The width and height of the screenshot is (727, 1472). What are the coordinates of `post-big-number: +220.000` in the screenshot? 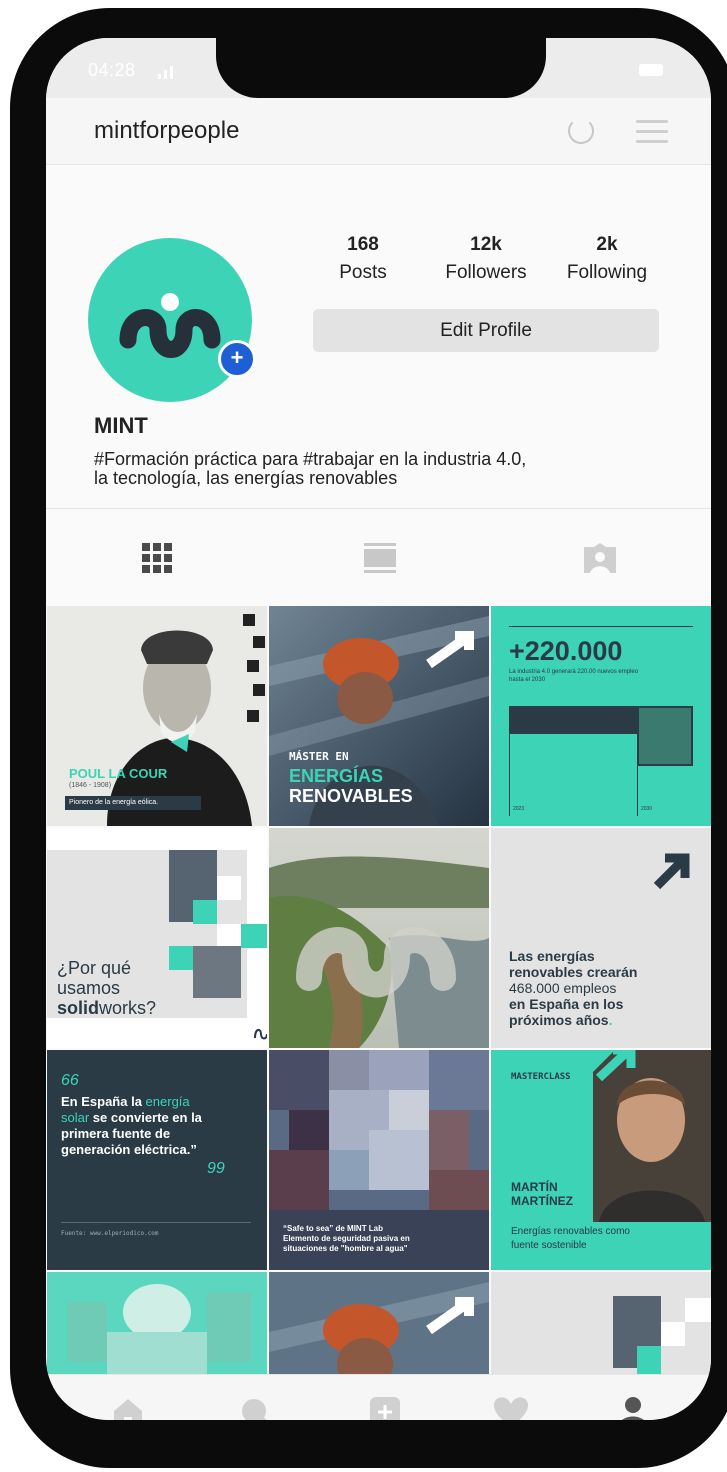 It's located at (566, 651).